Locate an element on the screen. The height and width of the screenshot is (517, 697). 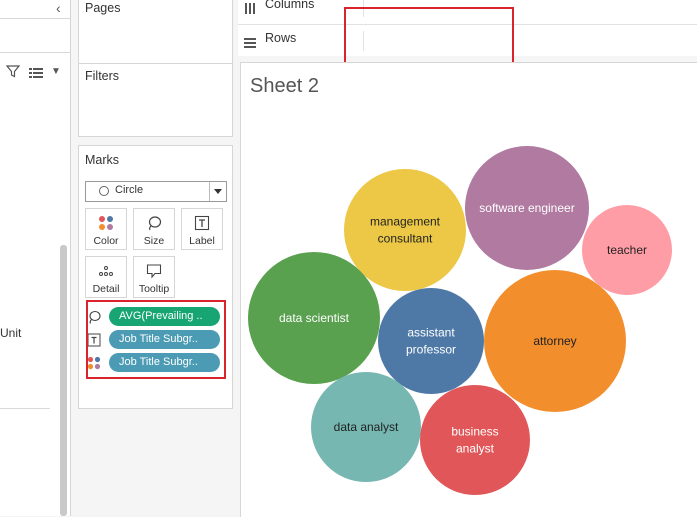
bubble-label: software engineer is located at coordinates (526, 208).